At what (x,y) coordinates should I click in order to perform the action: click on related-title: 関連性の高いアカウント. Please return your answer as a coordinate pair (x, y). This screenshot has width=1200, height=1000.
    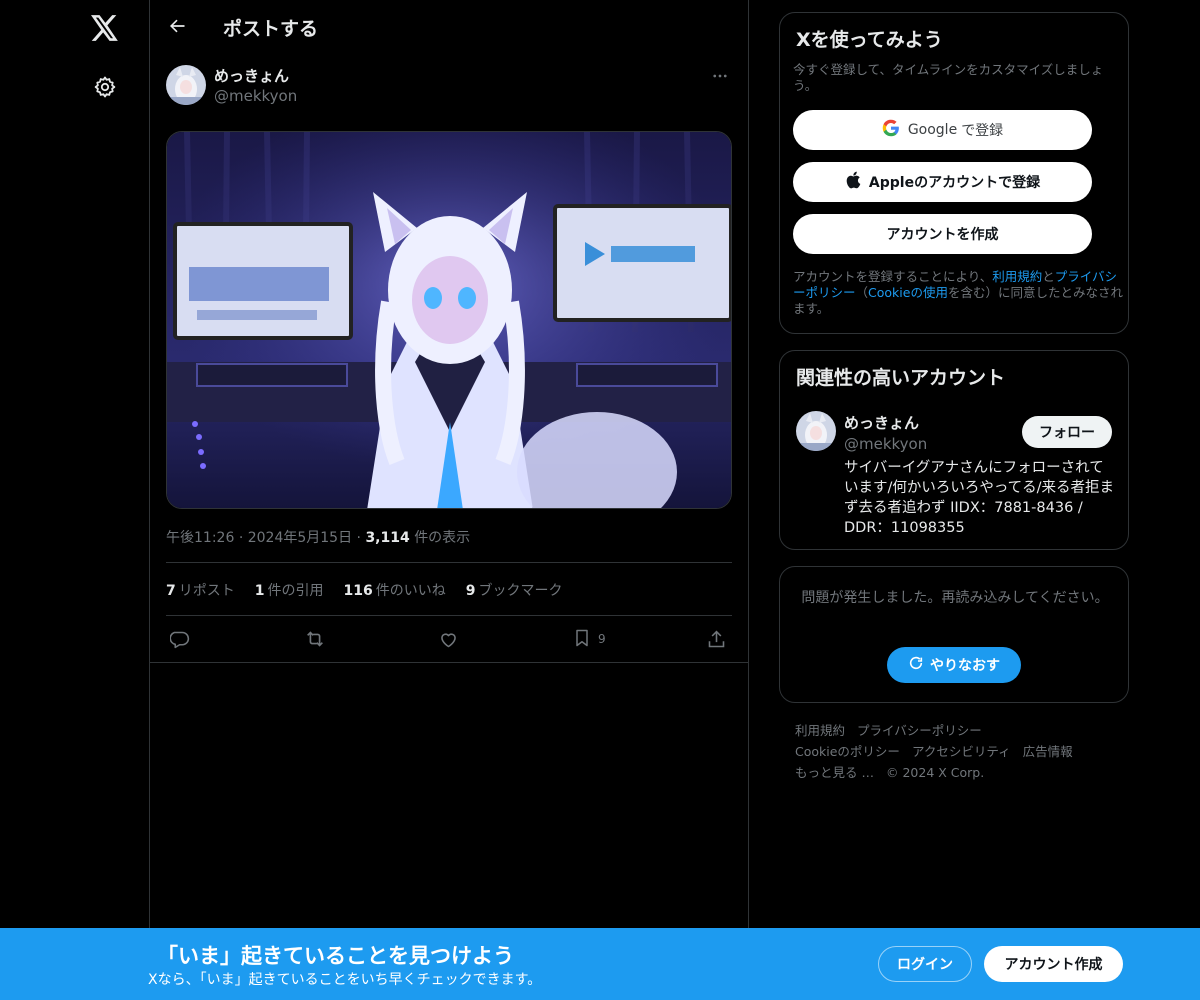
    Looking at the image, I should click on (901, 378).